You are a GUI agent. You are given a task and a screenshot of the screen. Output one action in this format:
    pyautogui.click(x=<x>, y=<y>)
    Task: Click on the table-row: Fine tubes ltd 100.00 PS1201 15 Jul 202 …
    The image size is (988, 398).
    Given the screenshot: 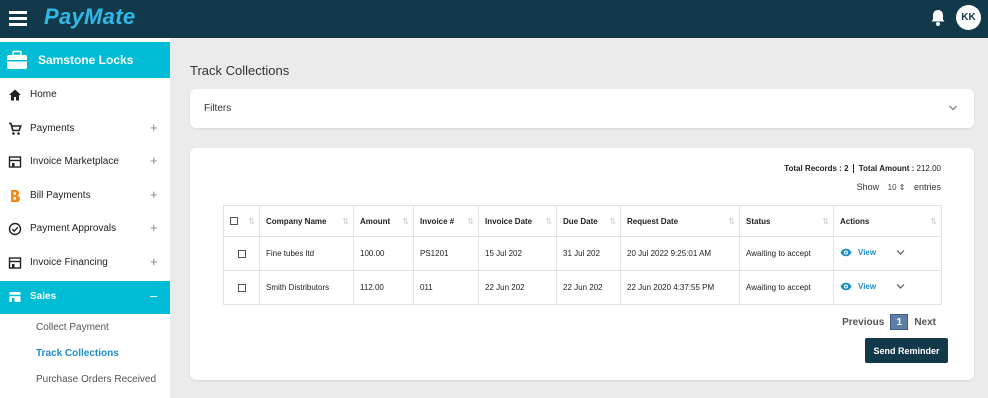 What is the action you would take?
    pyautogui.click(x=582, y=253)
    